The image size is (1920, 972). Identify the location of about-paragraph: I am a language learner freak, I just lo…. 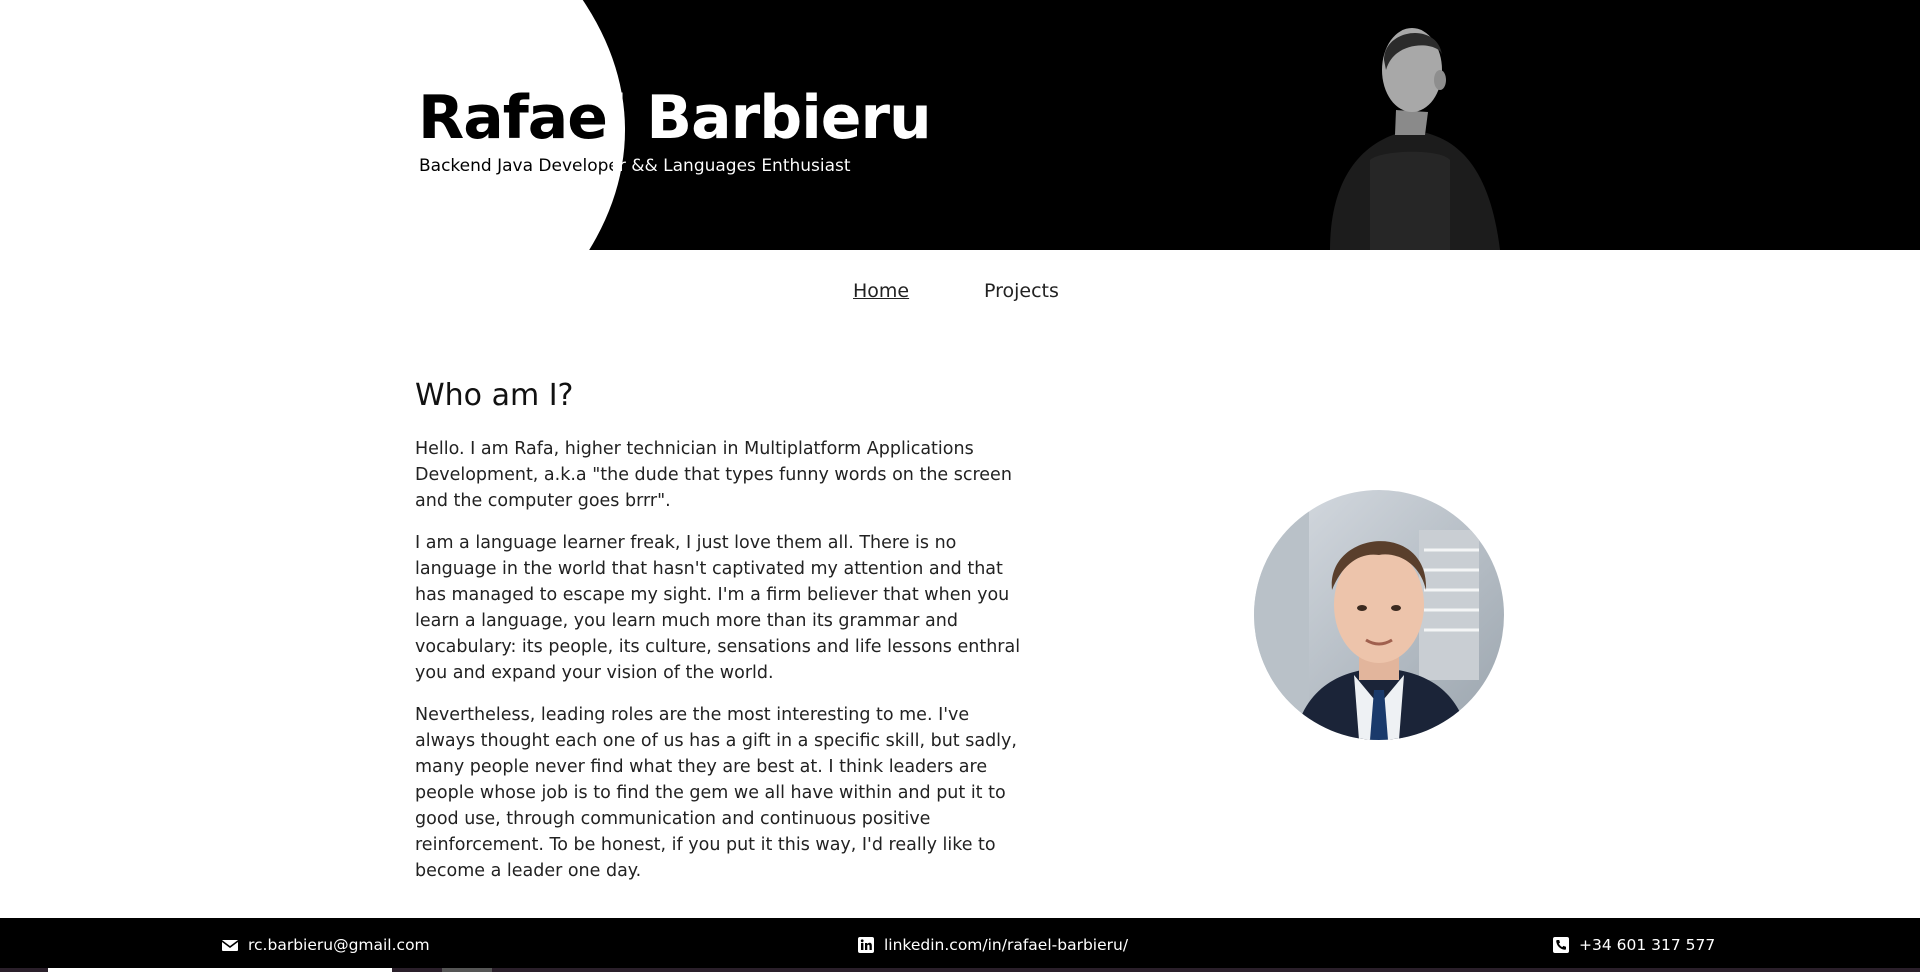
(718, 608).